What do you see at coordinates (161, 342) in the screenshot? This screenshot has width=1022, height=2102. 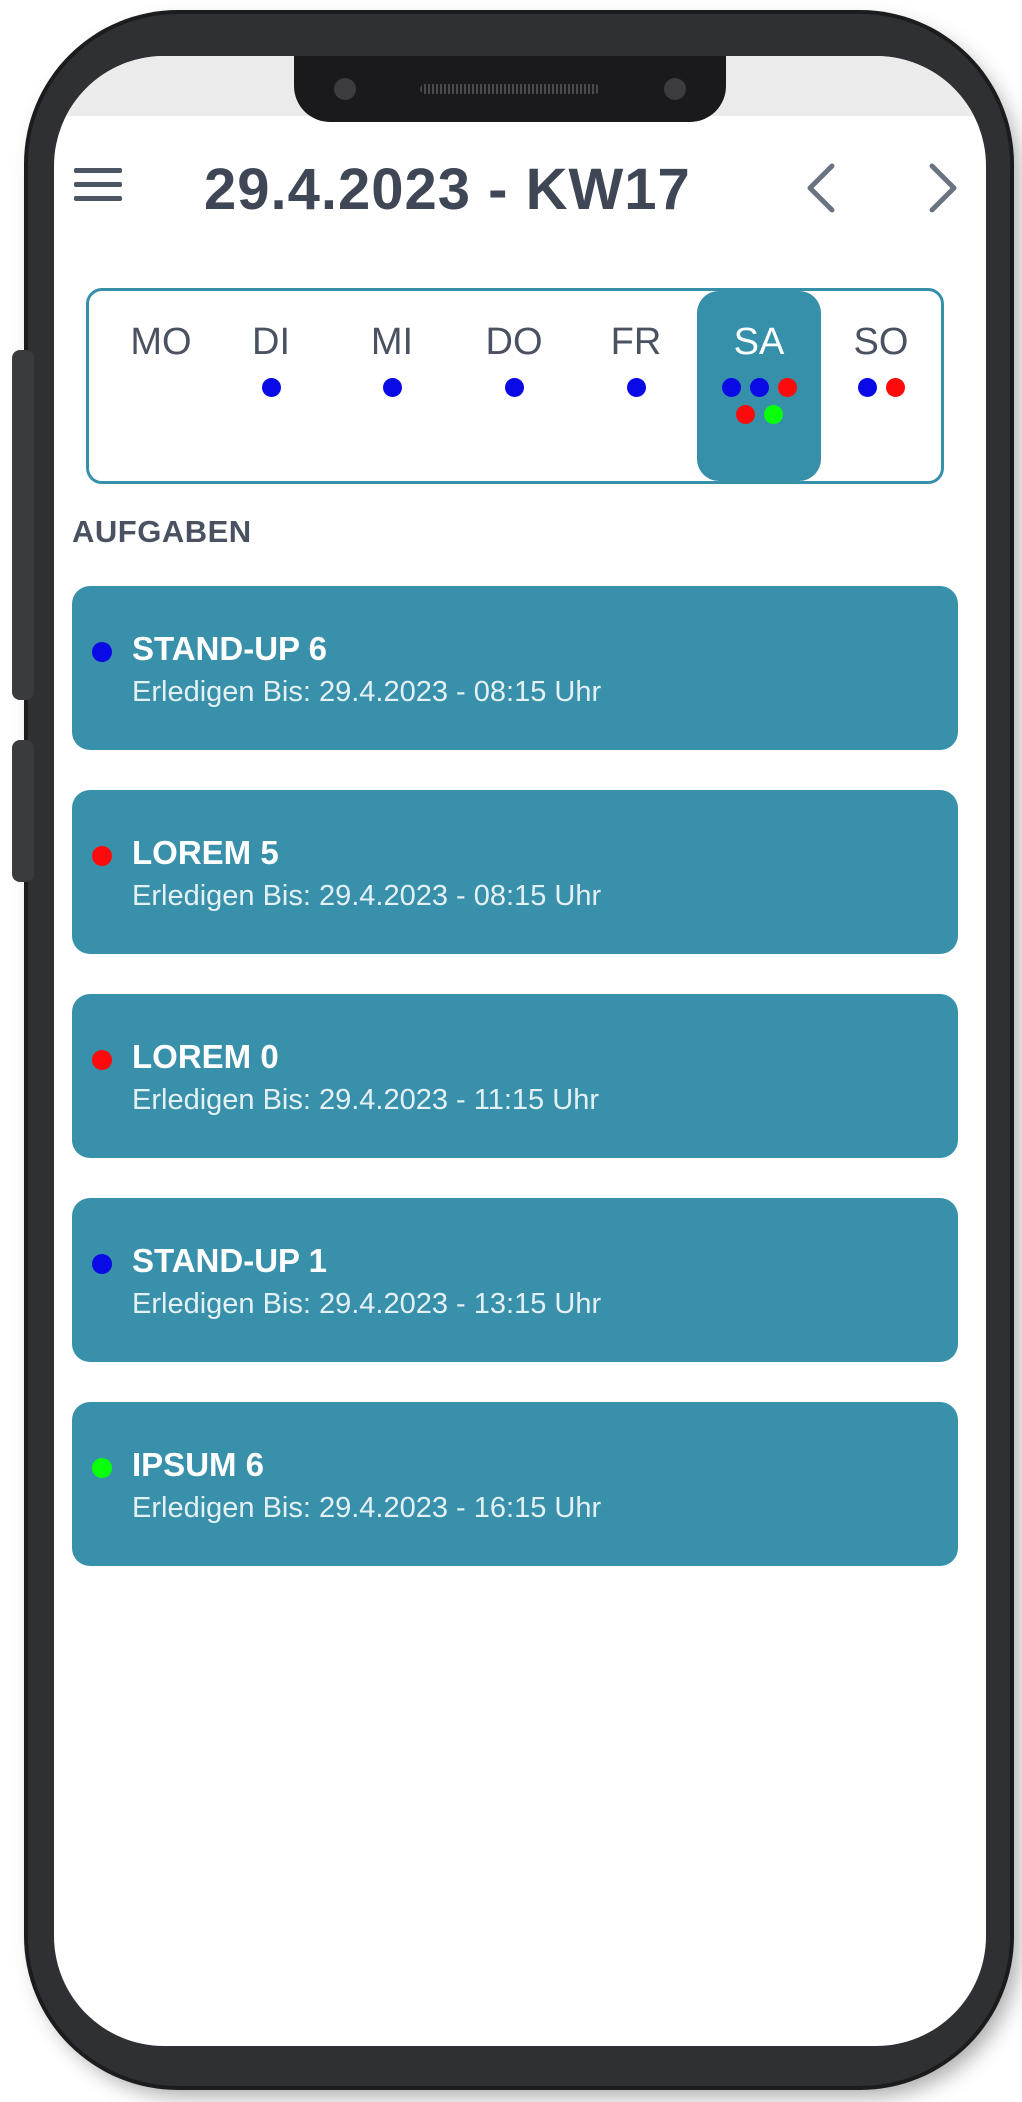 I see `day-label: MO` at bounding box center [161, 342].